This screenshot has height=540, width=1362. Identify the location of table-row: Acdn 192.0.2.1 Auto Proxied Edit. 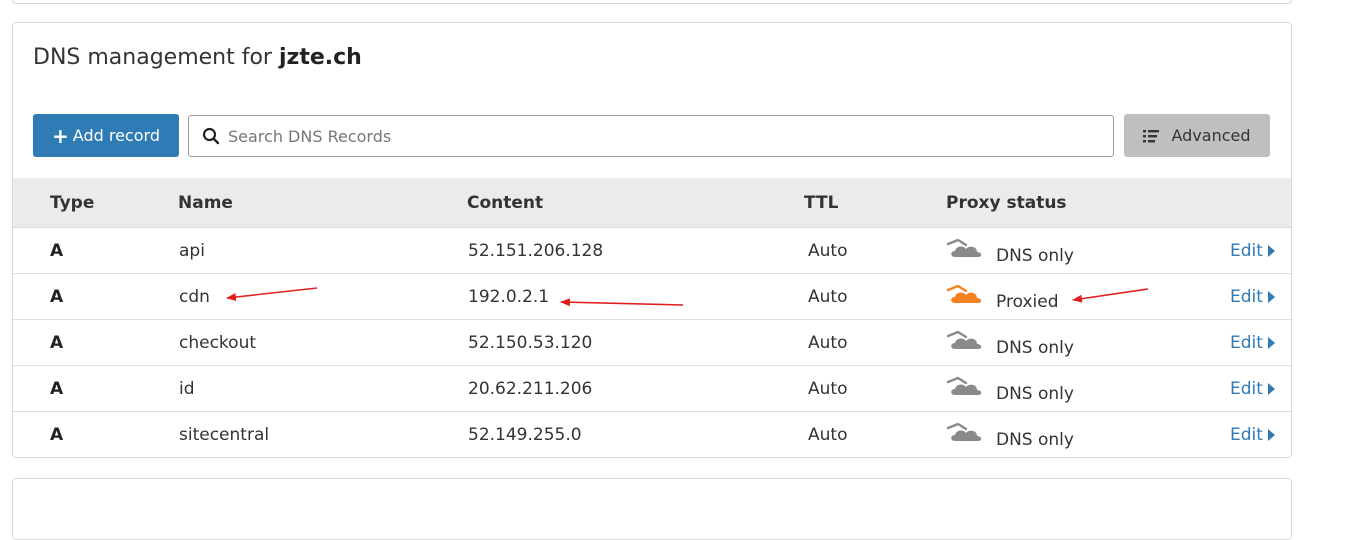
(652, 297).